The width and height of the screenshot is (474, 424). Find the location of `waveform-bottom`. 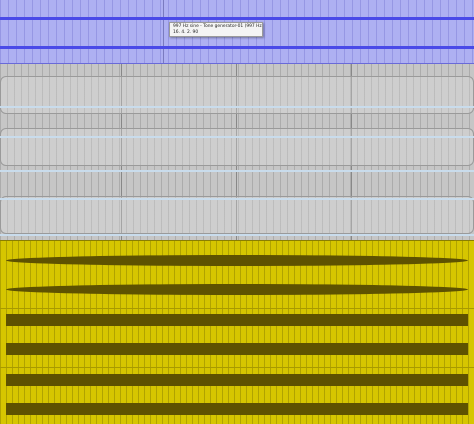

waveform-bottom is located at coordinates (237, 47).